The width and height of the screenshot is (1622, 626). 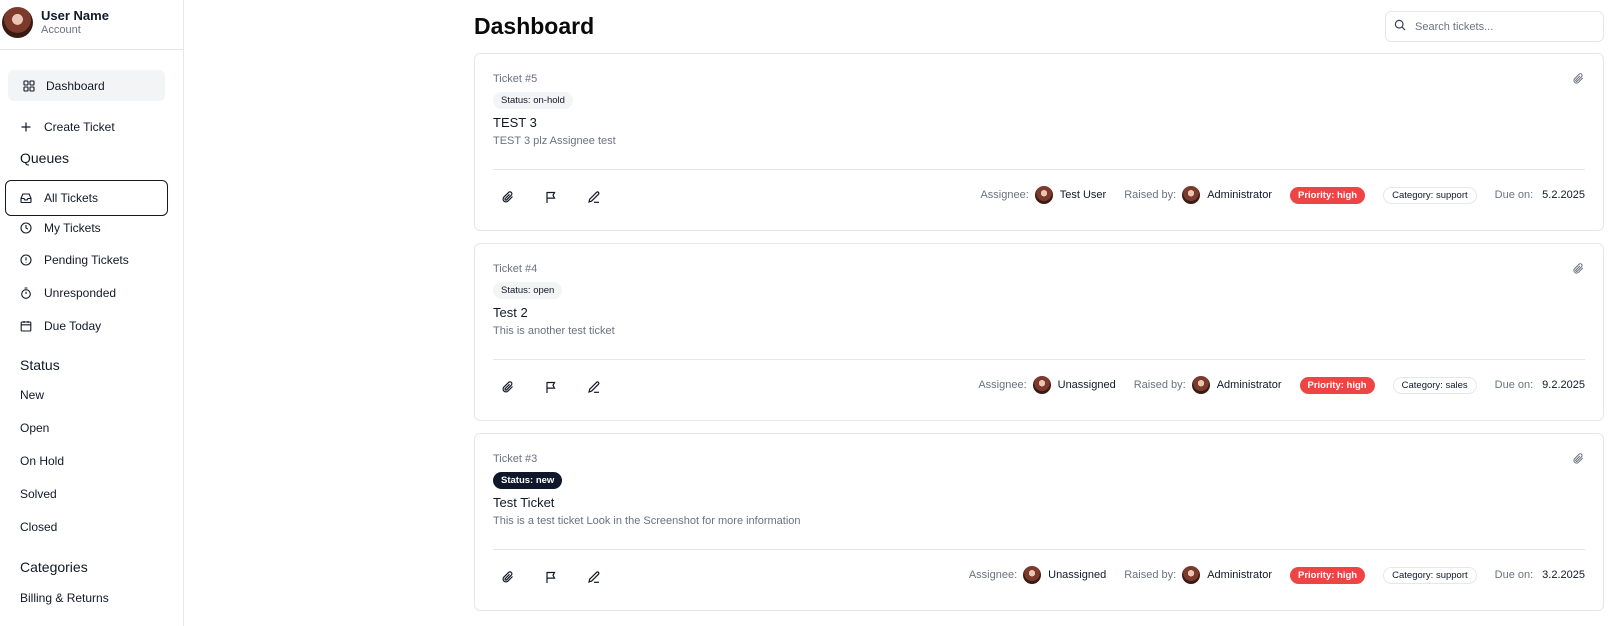 What do you see at coordinates (54, 567) in the screenshot?
I see `categories-heading: Categories` at bounding box center [54, 567].